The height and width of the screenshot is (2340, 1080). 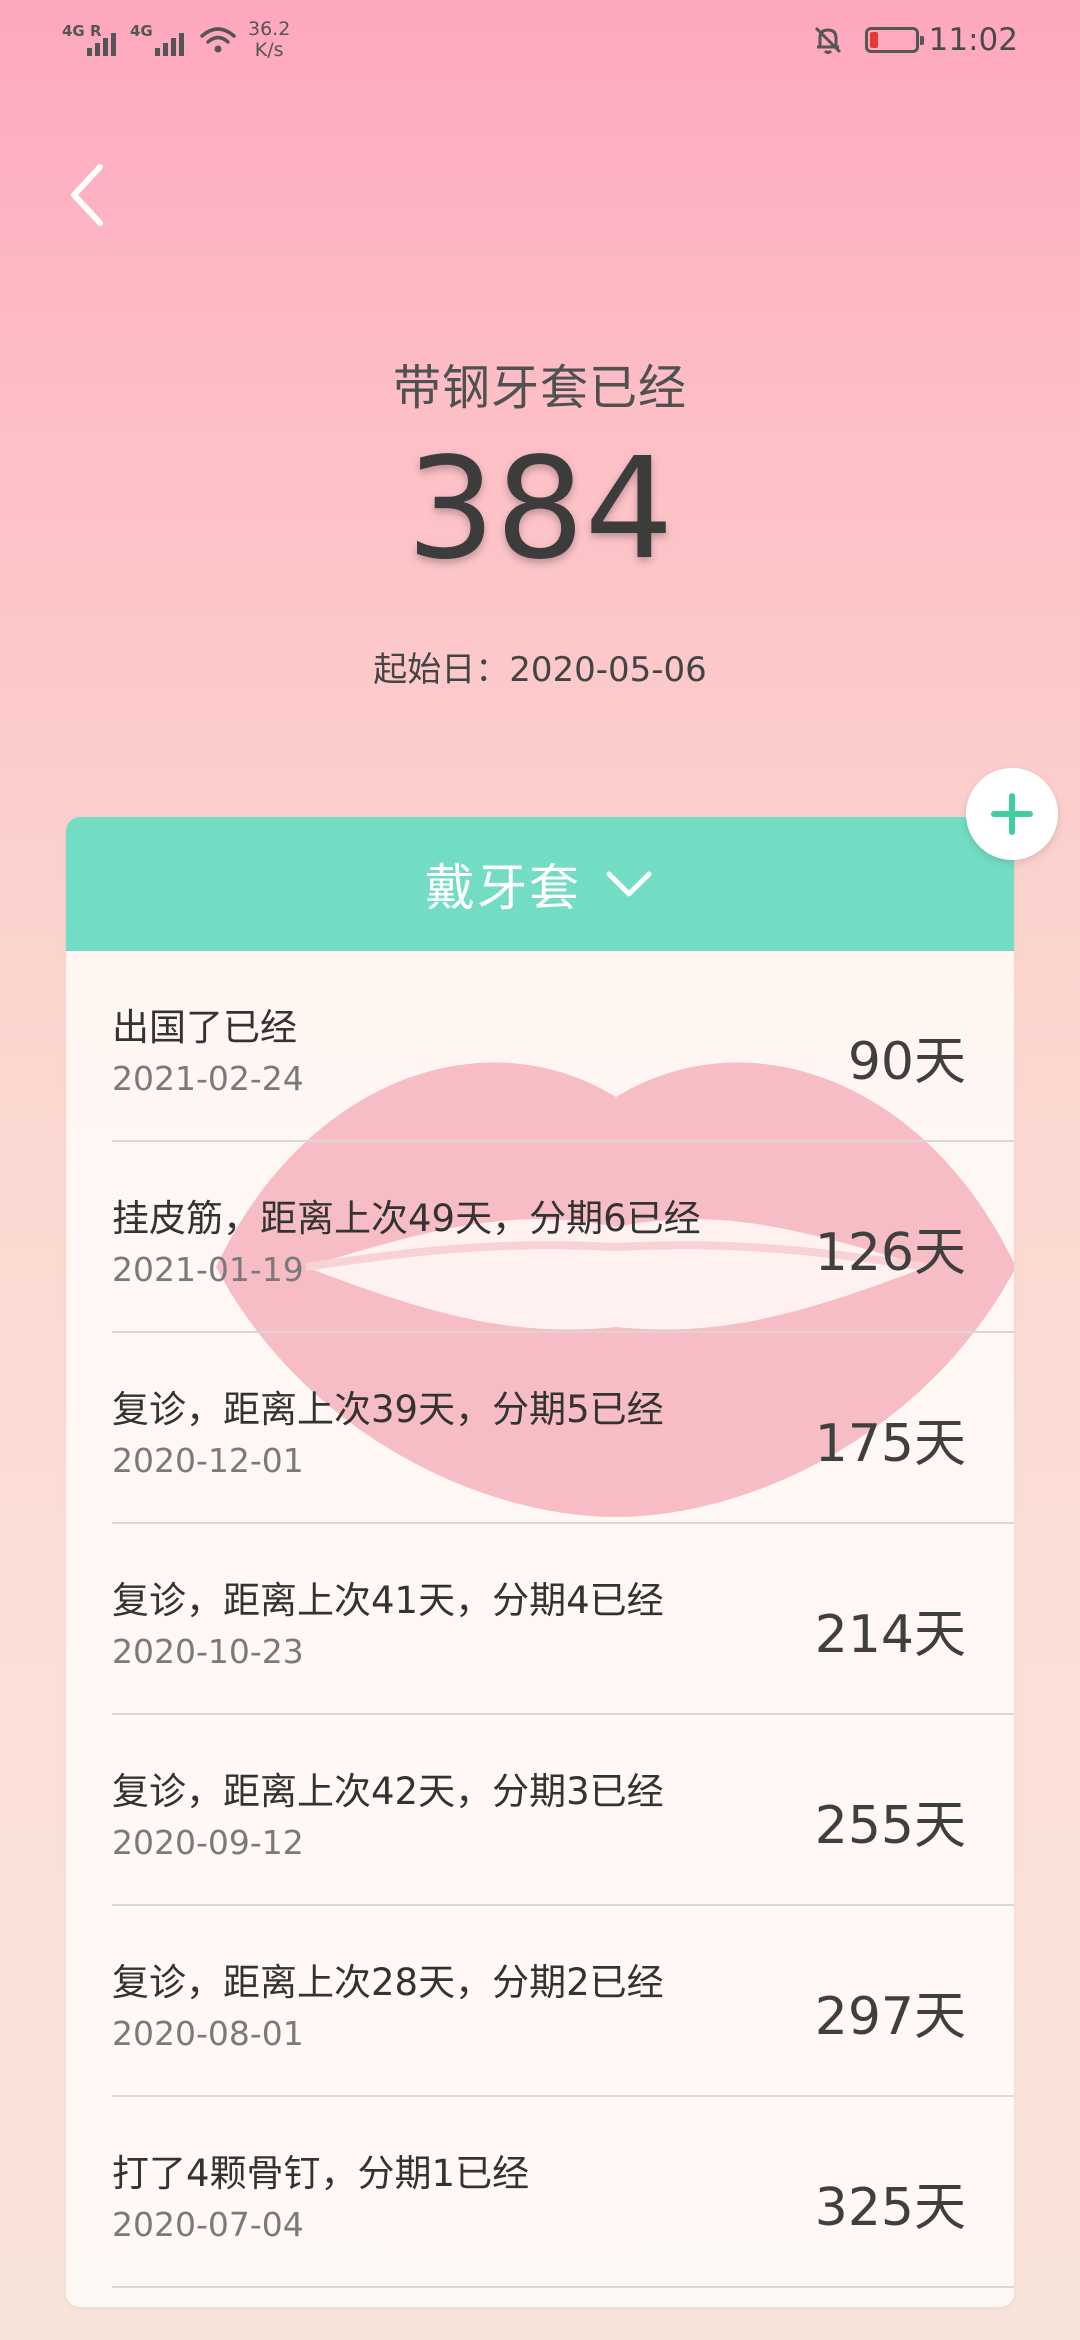 What do you see at coordinates (890, 1635) in the screenshot?
I see `item-days: 214天` at bounding box center [890, 1635].